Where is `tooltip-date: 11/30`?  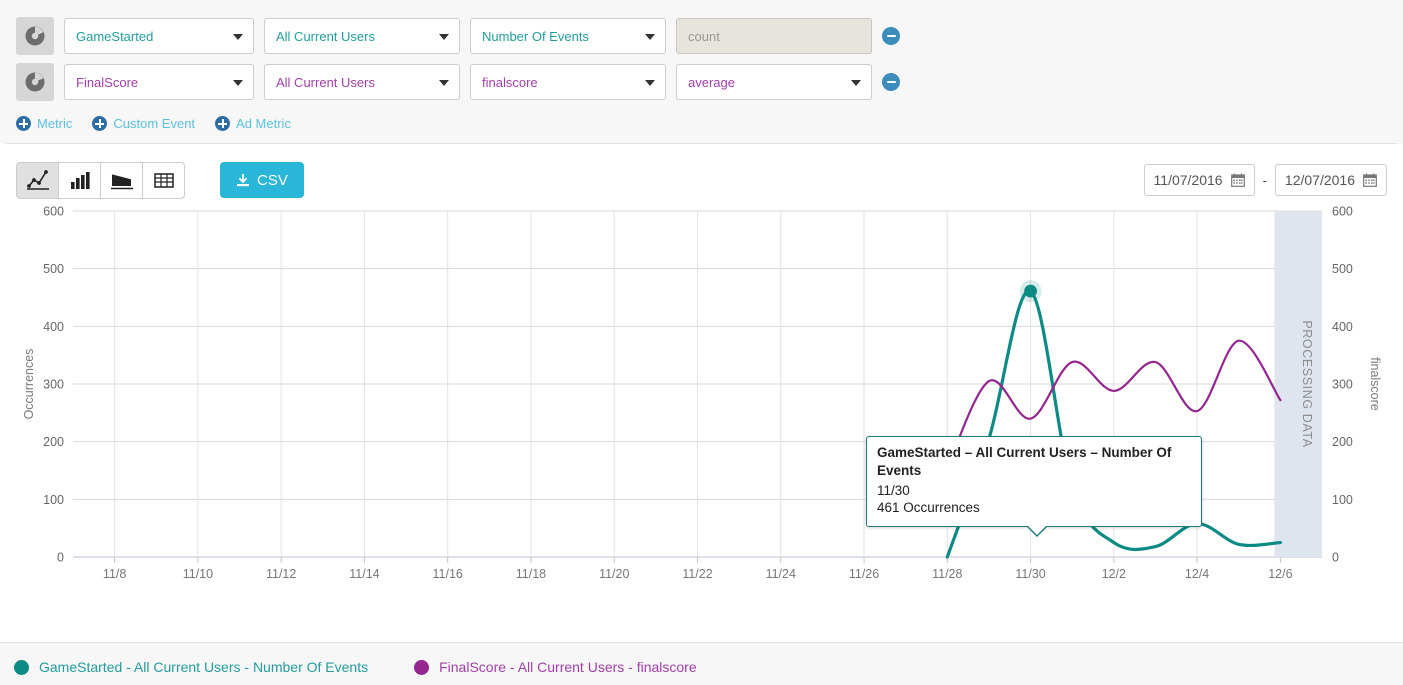
tooltip-date: 11/30 is located at coordinates (893, 490).